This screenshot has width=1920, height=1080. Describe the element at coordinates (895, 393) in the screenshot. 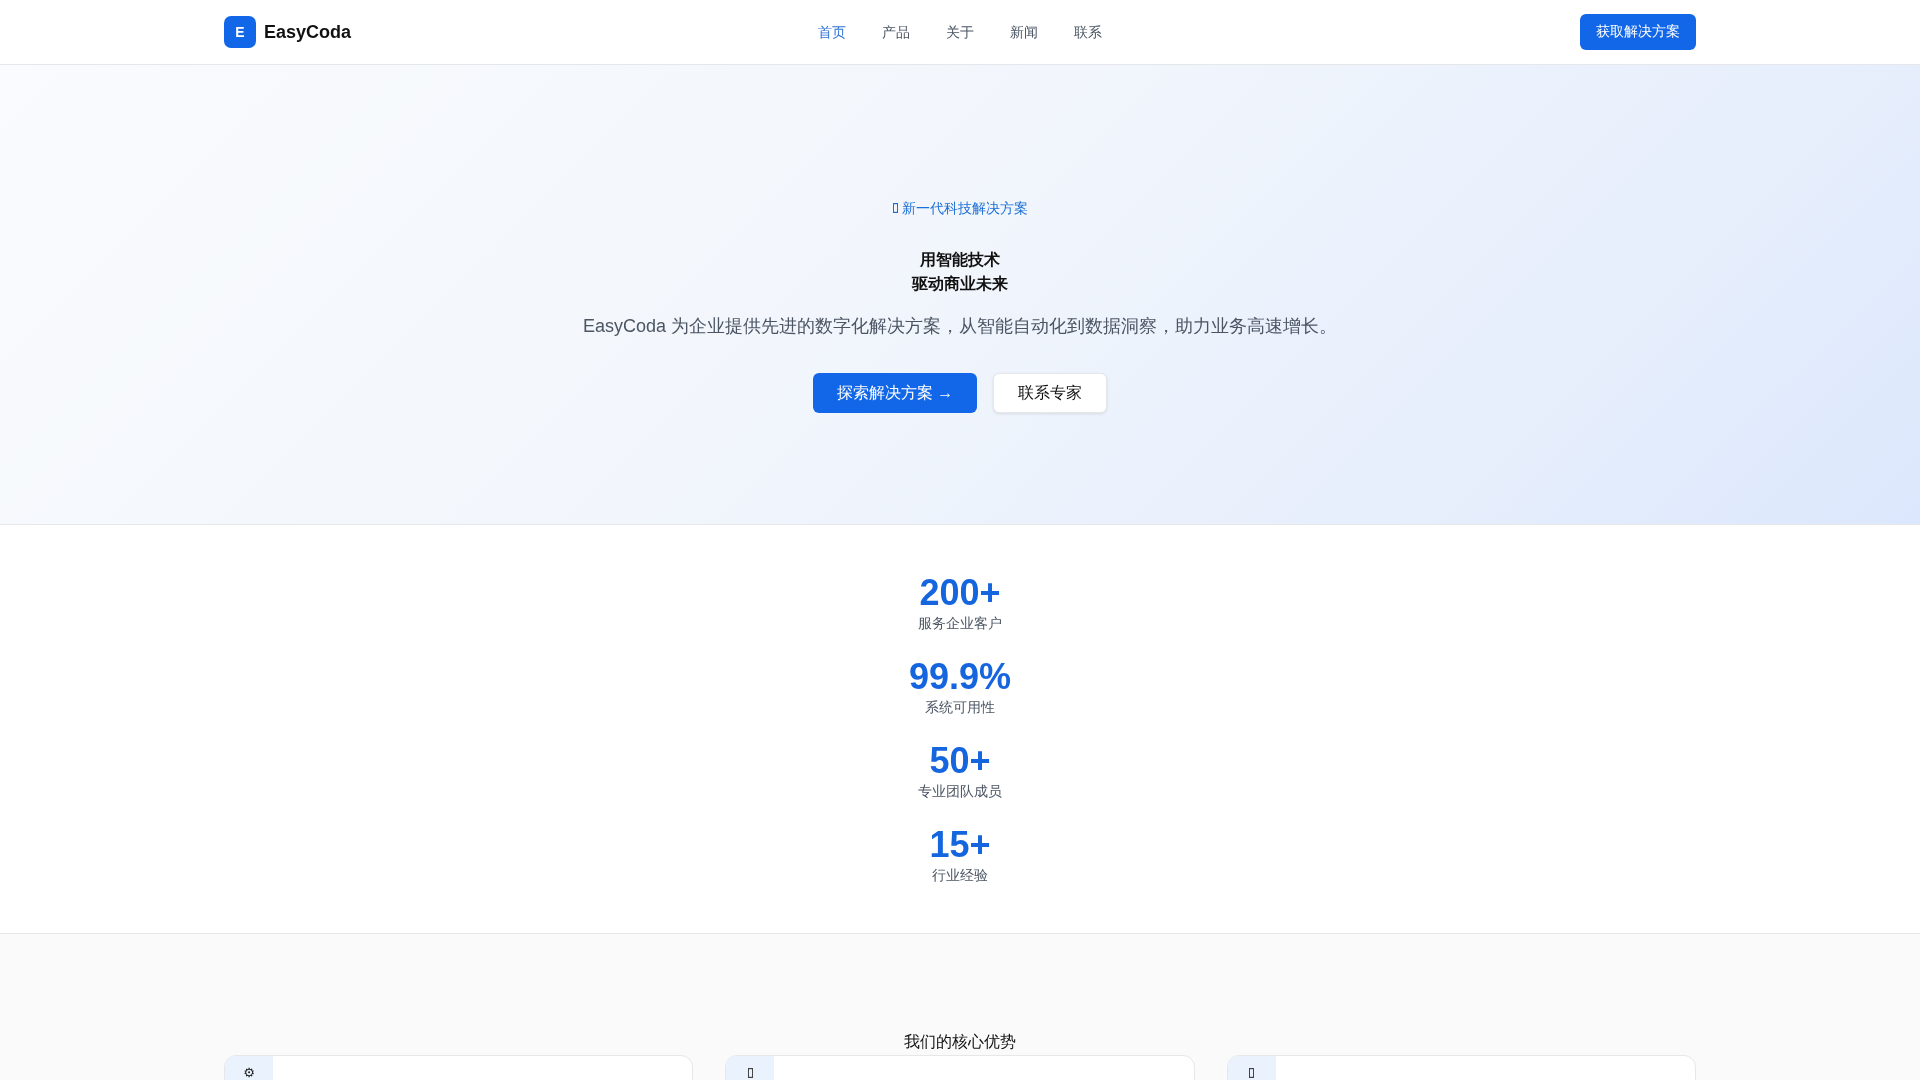

I see `explore-solutions-button: 探索解决方案 →` at that location.